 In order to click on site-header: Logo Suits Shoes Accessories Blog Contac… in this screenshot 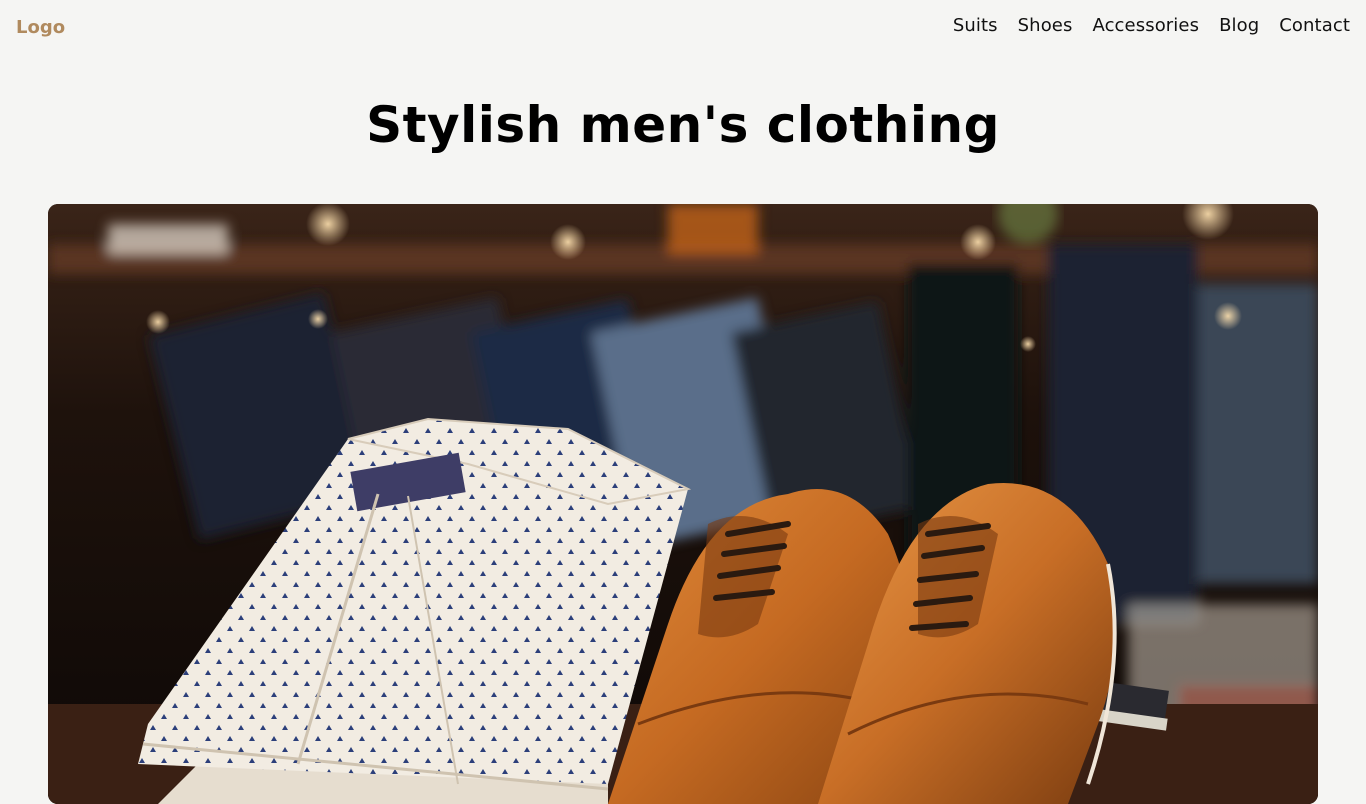, I will do `click(683, 28)`.